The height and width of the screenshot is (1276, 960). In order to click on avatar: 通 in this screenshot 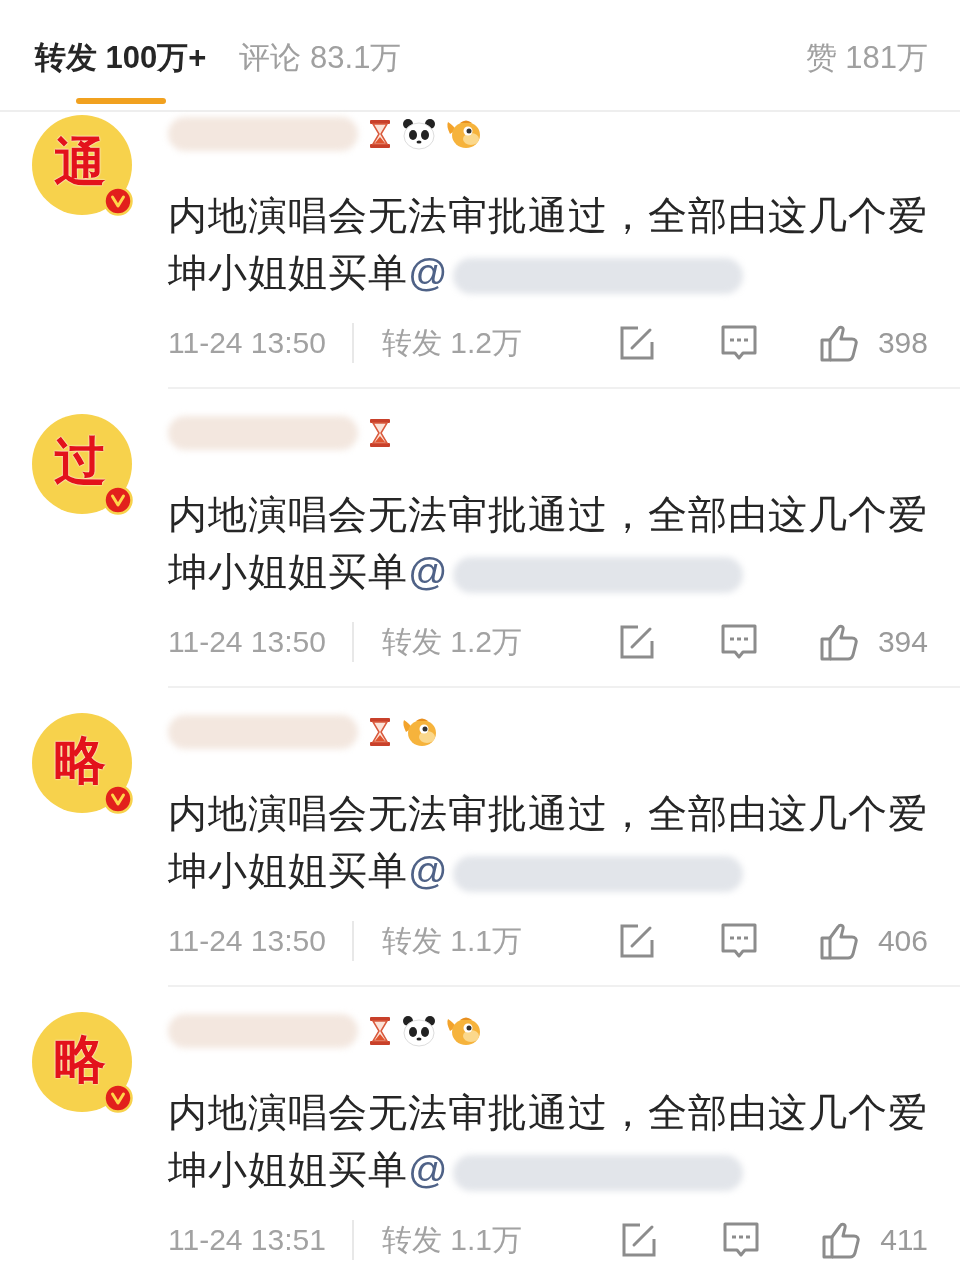, I will do `click(82, 165)`.